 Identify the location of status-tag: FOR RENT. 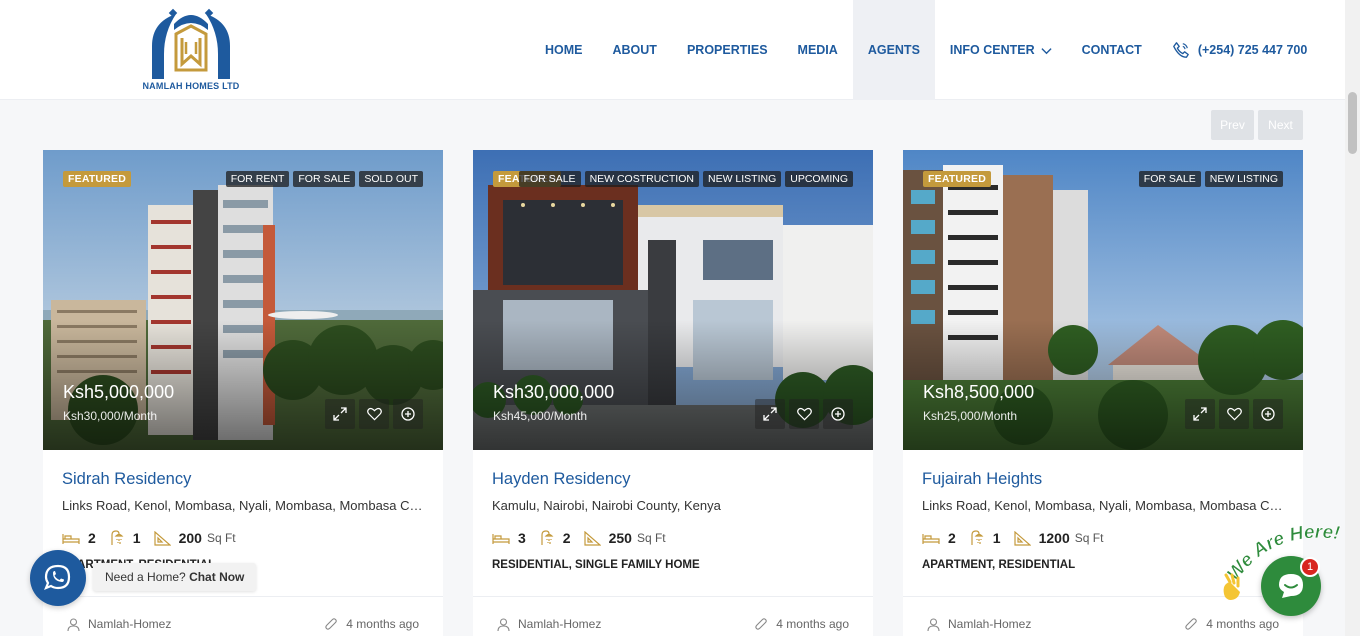
(257, 179).